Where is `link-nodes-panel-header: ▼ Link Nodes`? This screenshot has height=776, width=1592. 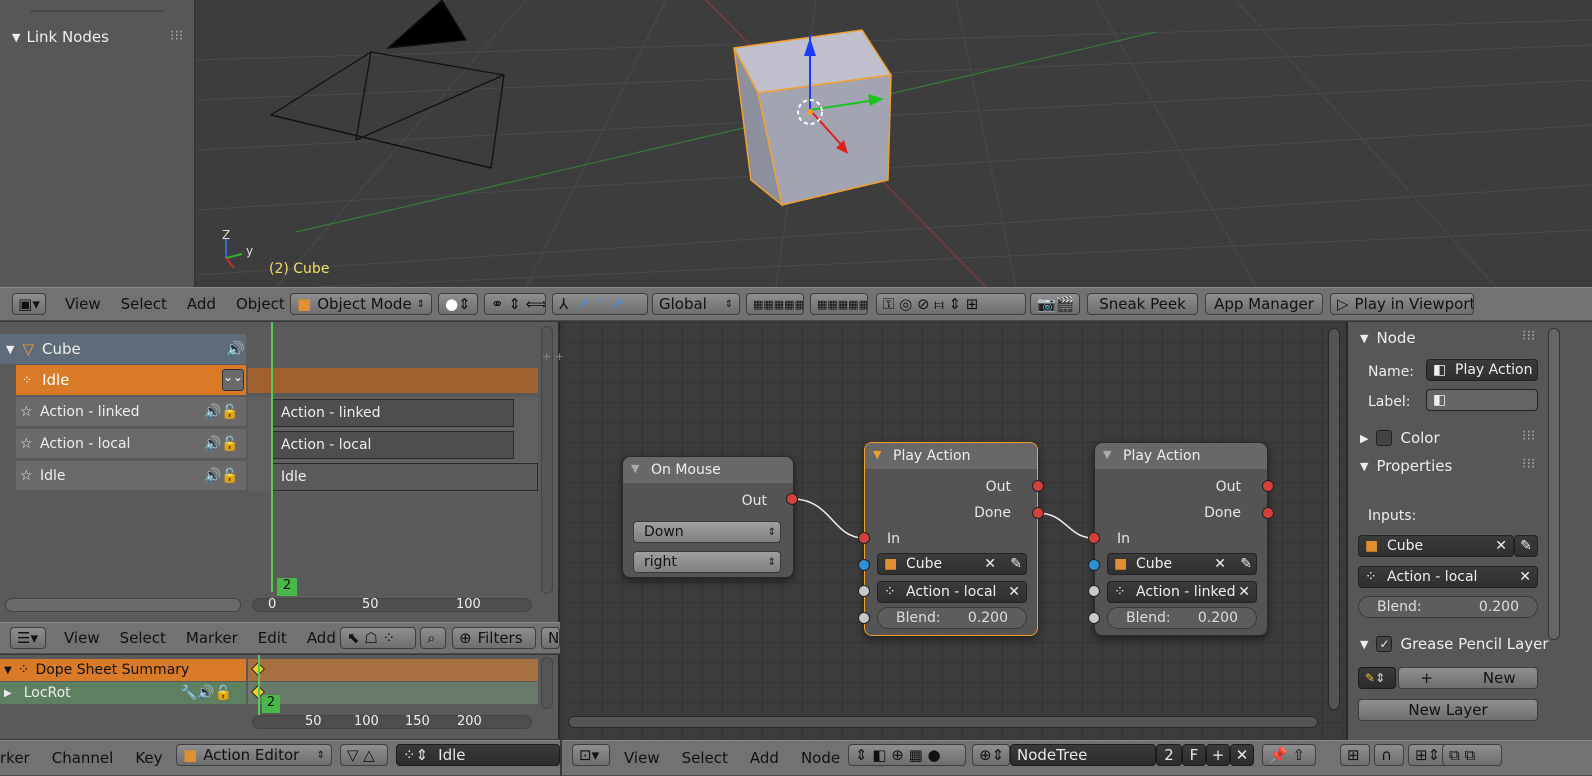
link-nodes-panel-header: ▼ Link Nodes is located at coordinates (60, 37).